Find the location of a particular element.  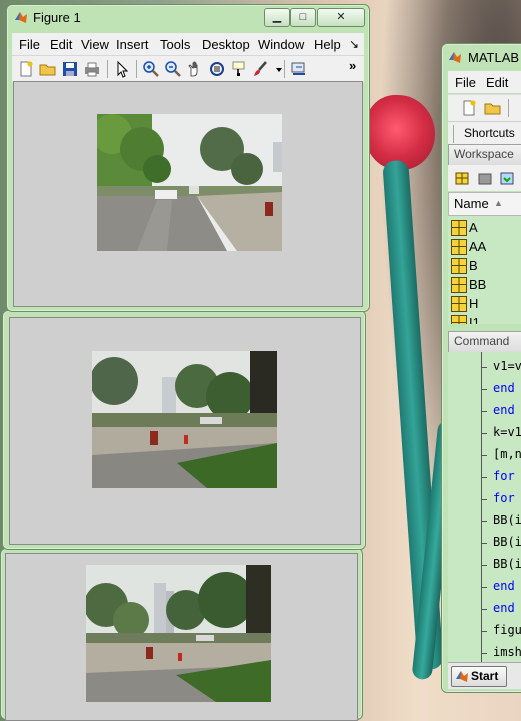

workspace-column-header: Name ▲ is located at coordinates (484, 204).